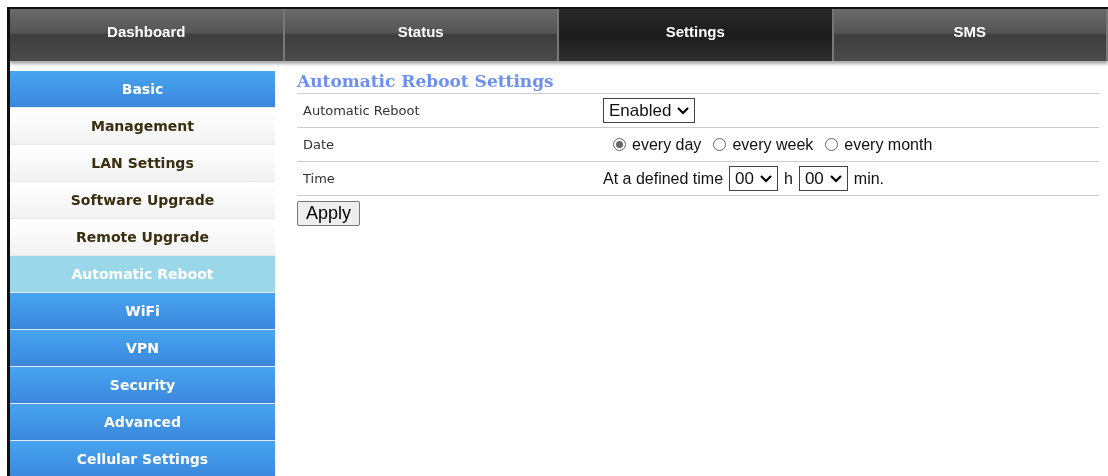 The width and height of the screenshot is (1108, 476). Describe the element at coordinates (773, 144) in the screenshot. I see `radio-label: every week` at that location.